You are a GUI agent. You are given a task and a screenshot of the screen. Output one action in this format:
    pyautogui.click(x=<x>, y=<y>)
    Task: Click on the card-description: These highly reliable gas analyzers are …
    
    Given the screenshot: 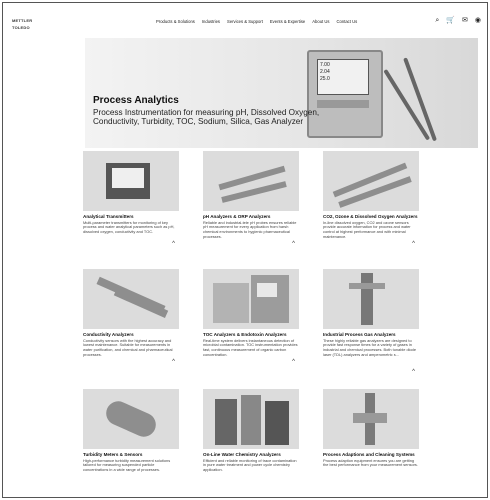 What is the action you would take?
    pyautogui.click(x=369, y=347)
    